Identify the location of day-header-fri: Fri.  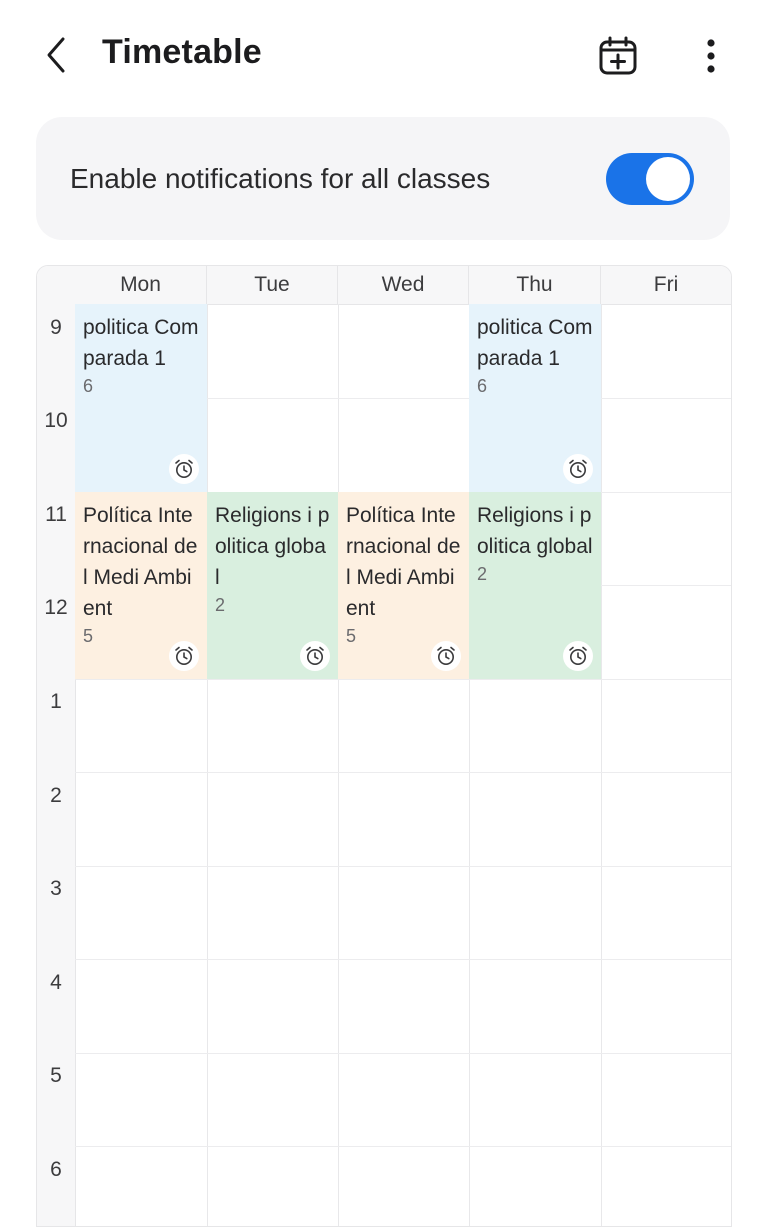
(666, 284).